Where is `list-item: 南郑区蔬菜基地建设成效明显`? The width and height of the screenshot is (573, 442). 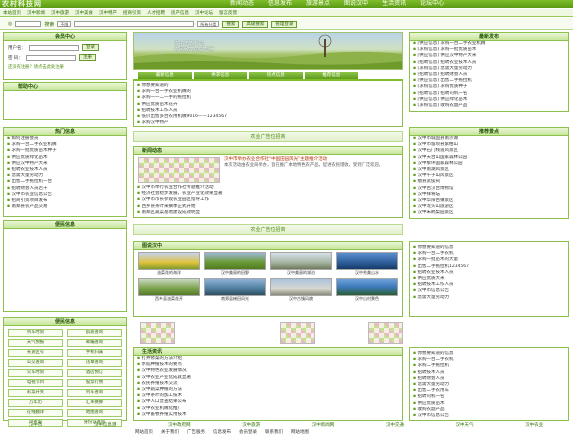
list-item: 南郑区蔬菜基地建设成效明显 is located at coordinates (268, 213).